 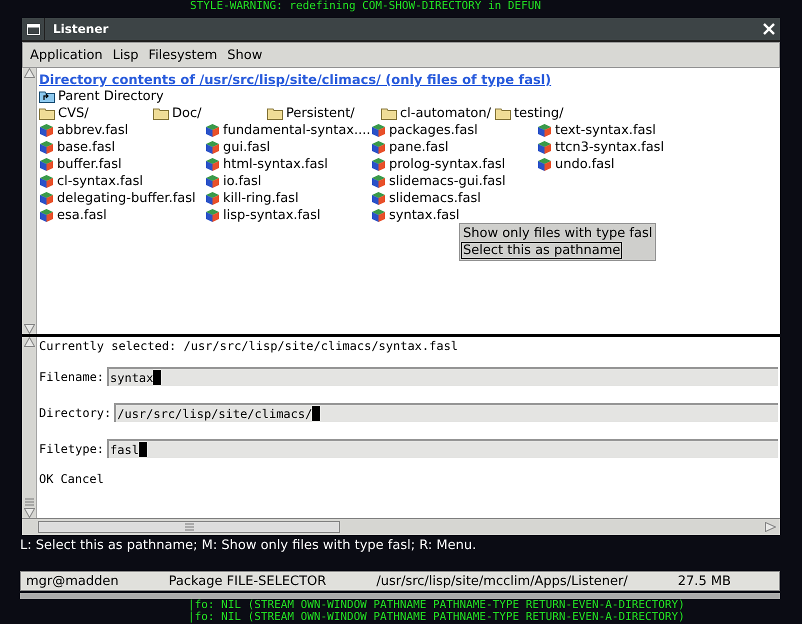 What do you see at coordinates (541, 250) in the screenshot?
I see `popup-menu-item: Select this as pathname` at bounding box center [541, 250].